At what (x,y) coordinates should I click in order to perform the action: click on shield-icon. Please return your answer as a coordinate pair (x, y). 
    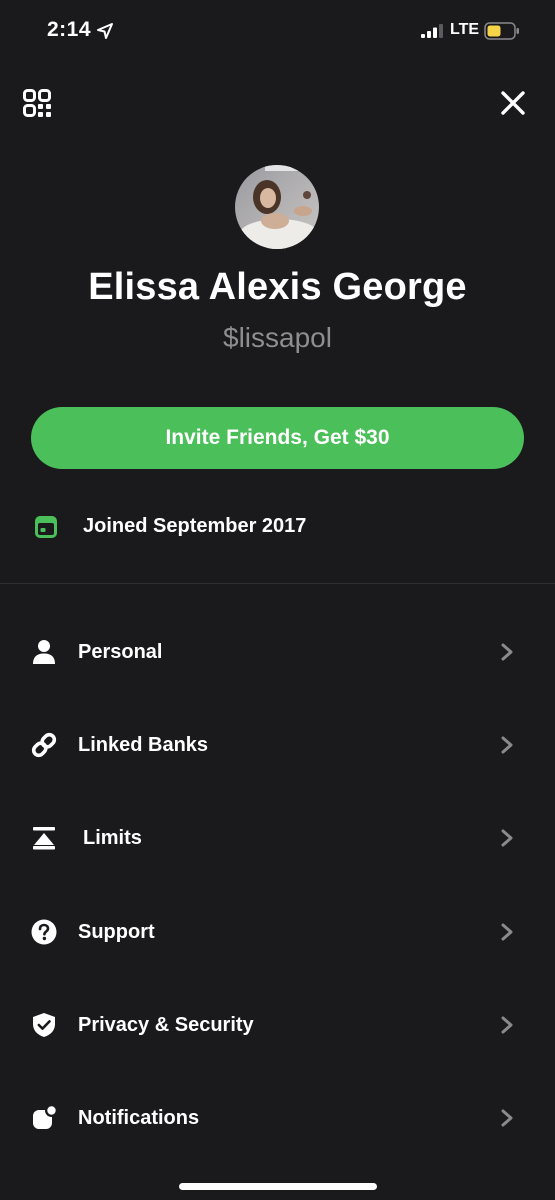
    Looking at the image, I should click on (44, 1025).